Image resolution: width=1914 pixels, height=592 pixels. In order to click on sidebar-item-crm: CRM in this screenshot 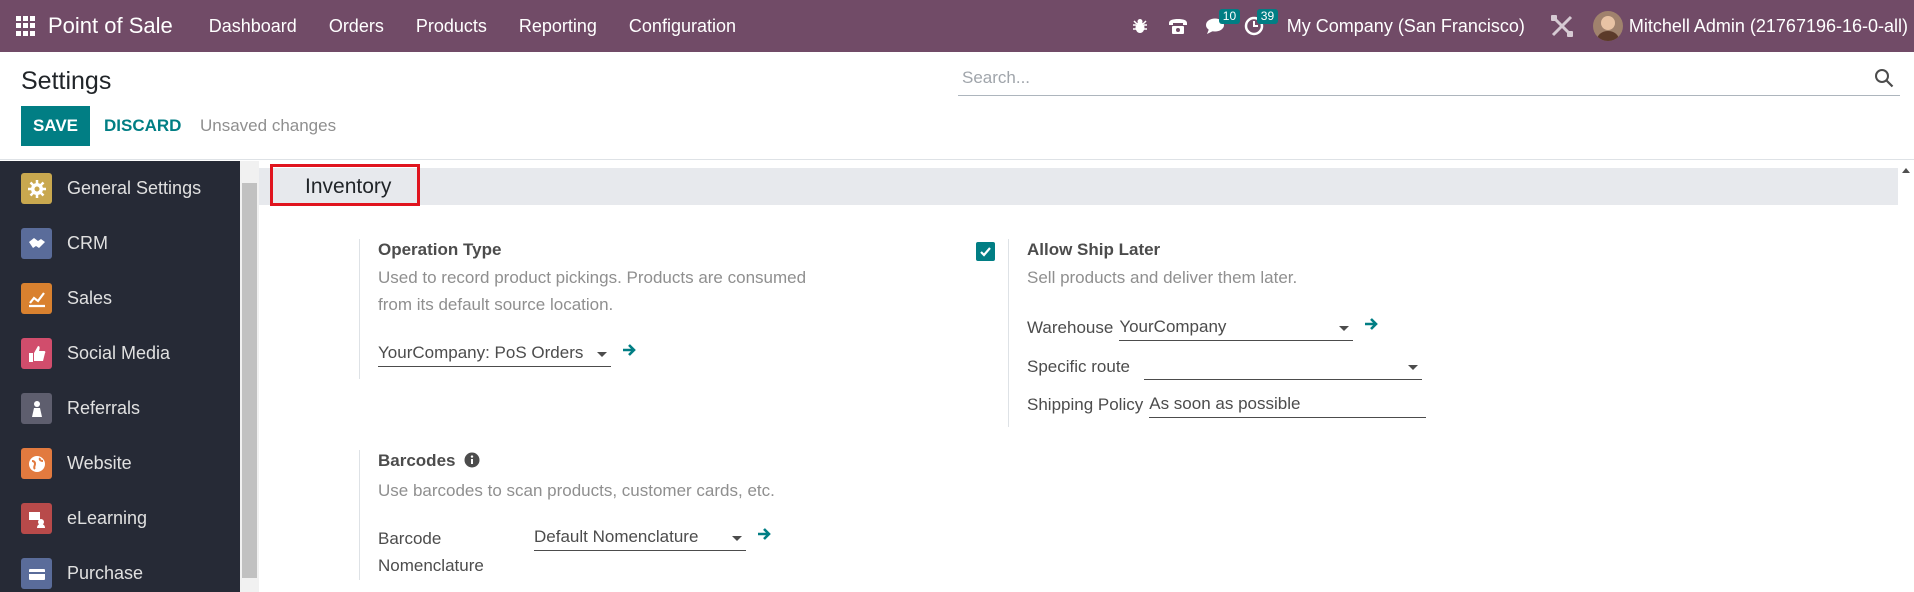, I will do `click(120, 243)`.